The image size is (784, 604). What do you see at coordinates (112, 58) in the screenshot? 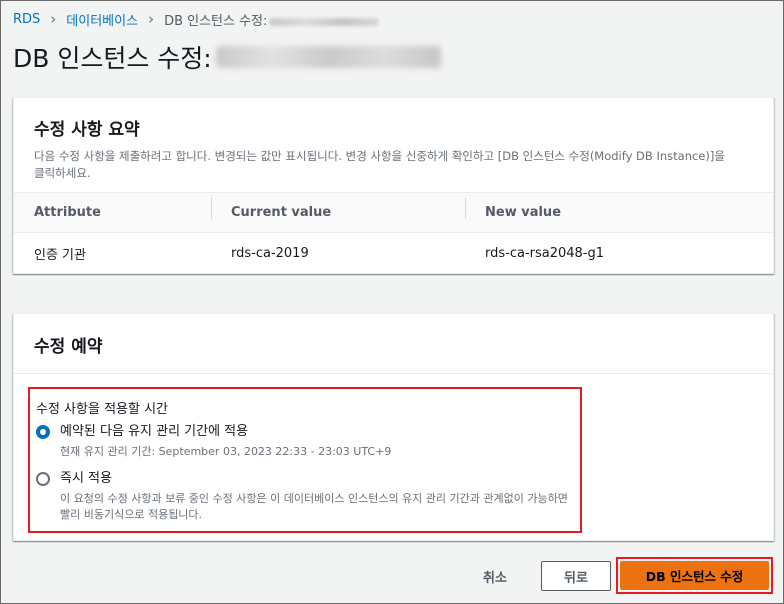
I see `page-title-text: DB 인스턴스 수정:` at bounding box center [112, 58].